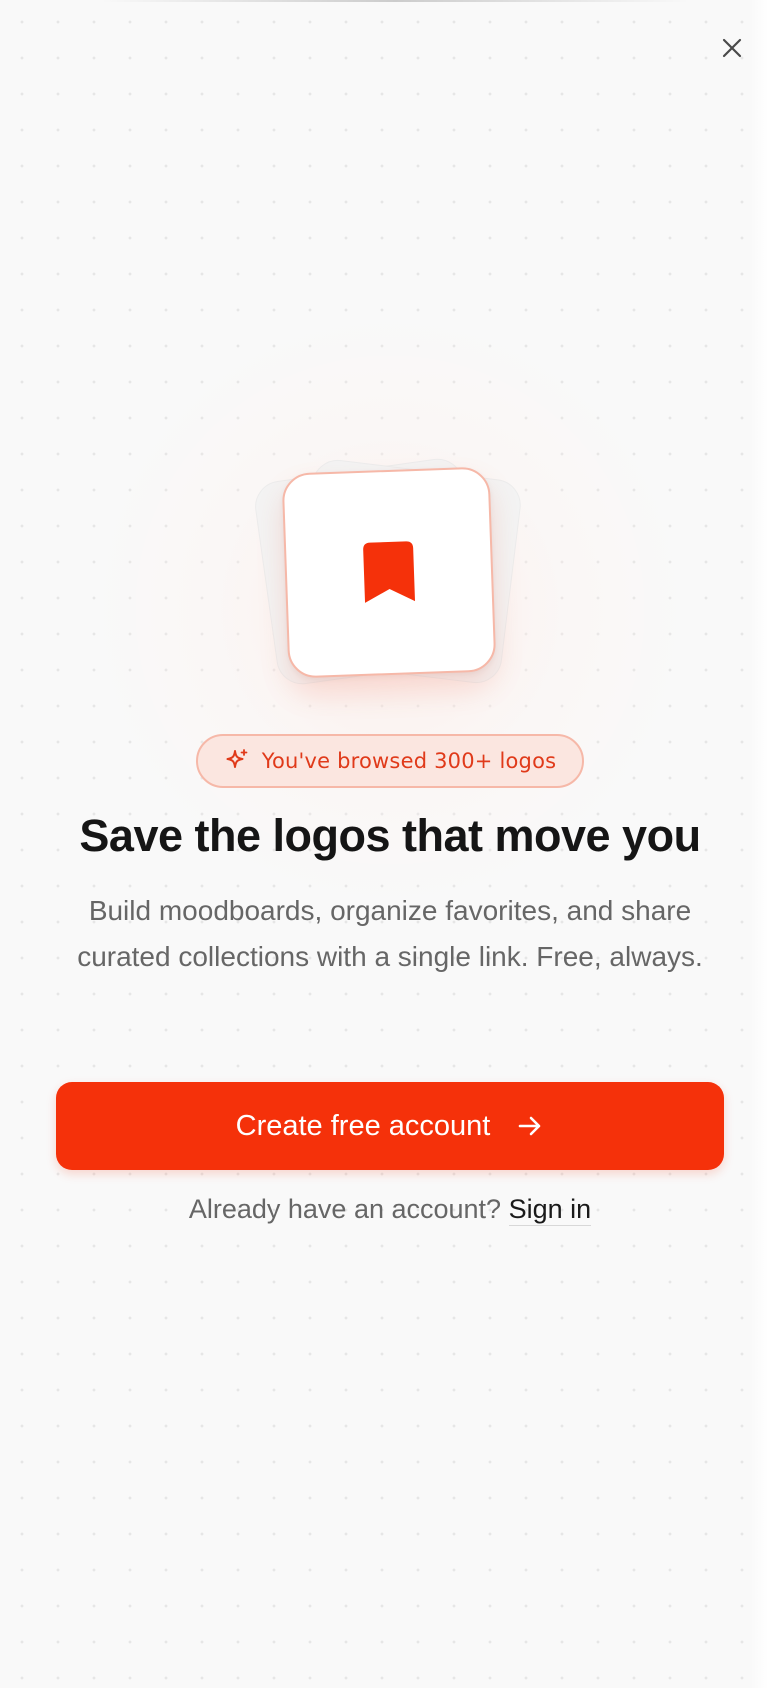  I want to click on bookmark-icon, so click(389, 571).